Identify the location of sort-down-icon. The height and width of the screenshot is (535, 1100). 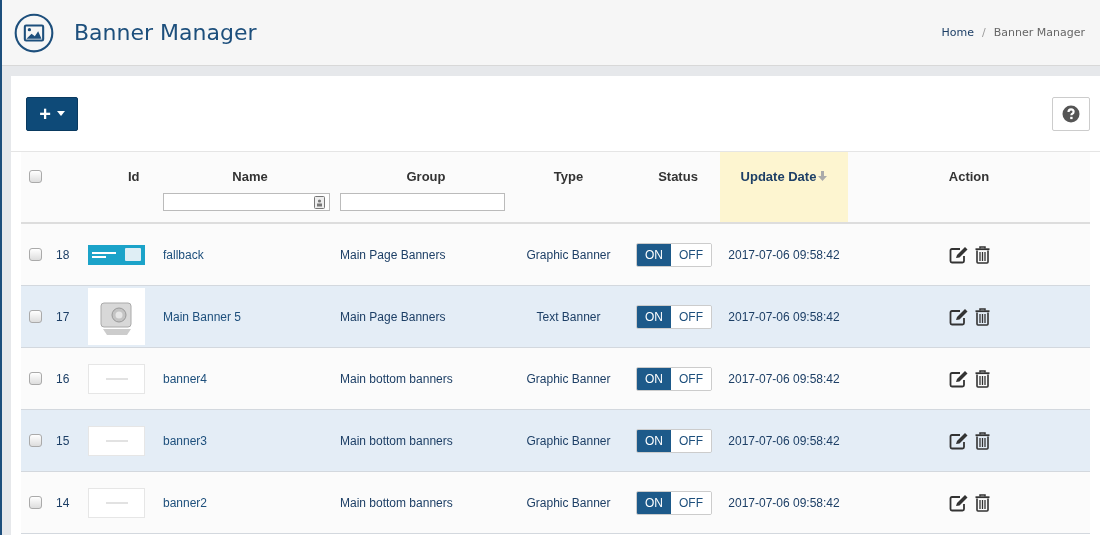
(823, 176).